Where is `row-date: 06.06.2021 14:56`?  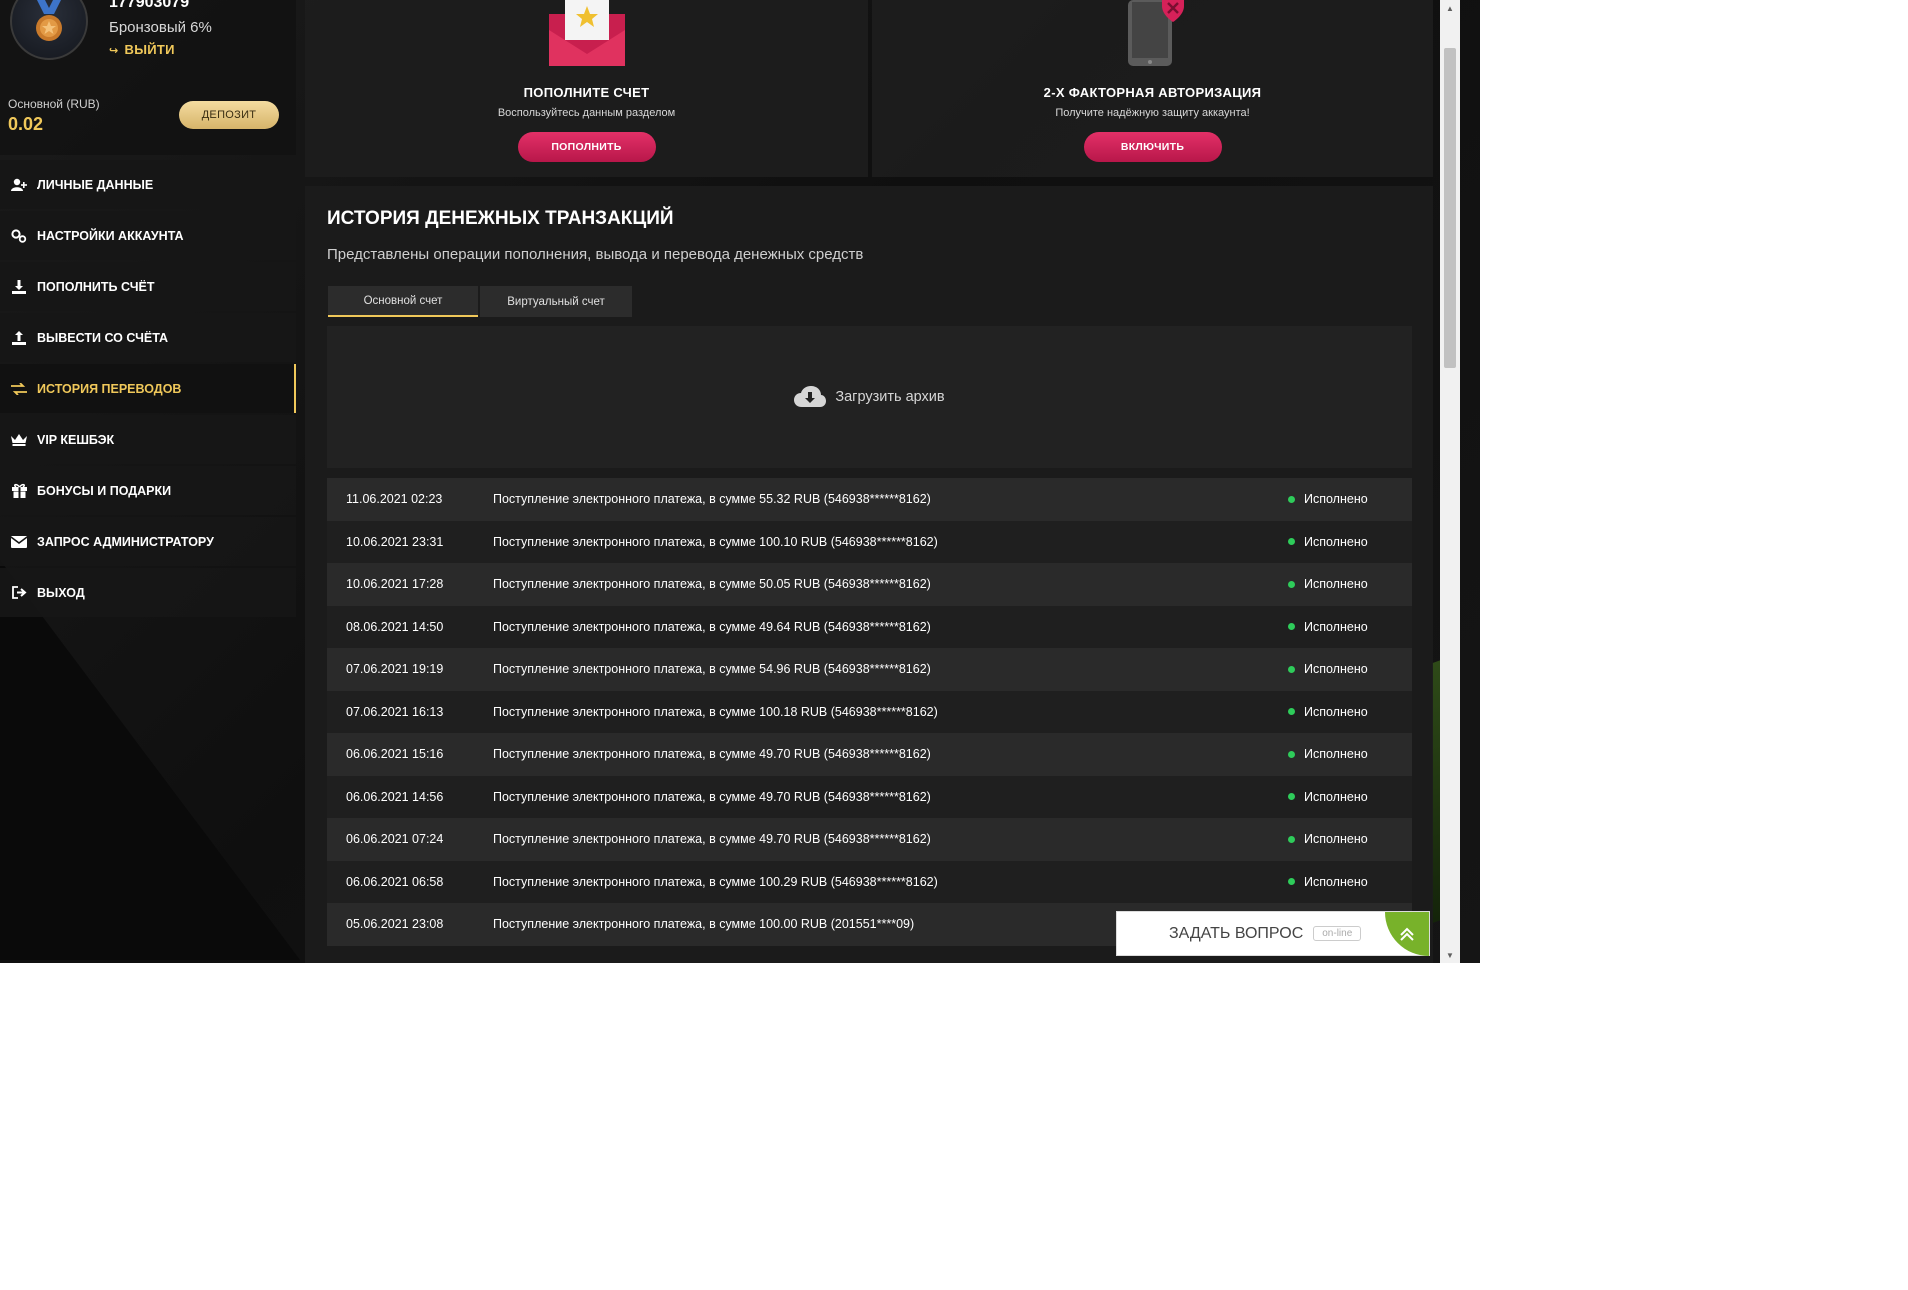 row-date: 06.06.2021 14:56 is located at coordinates (395, 796).